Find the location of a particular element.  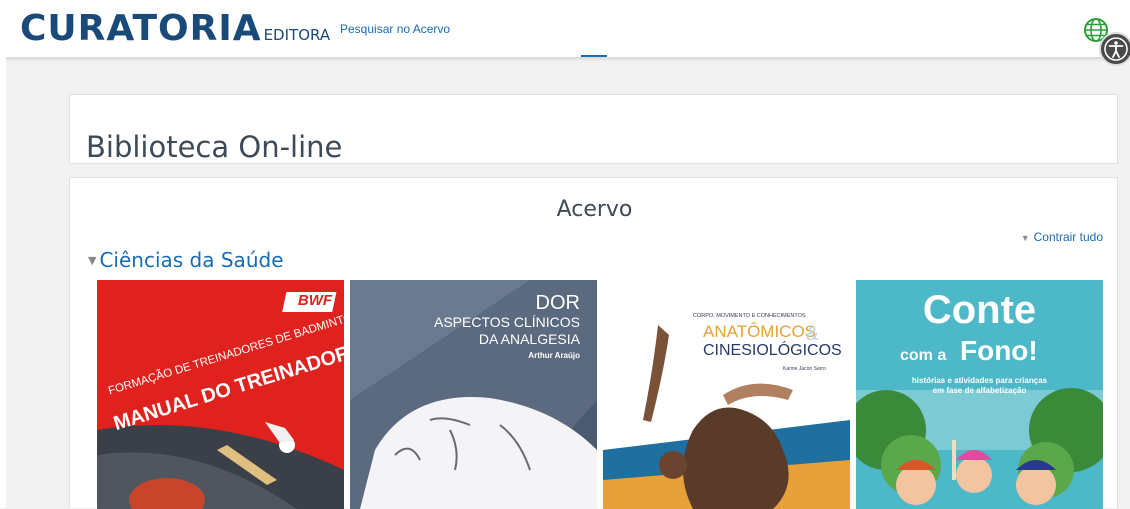

book-title-line2a: com a is located at coordinates (923, 355).